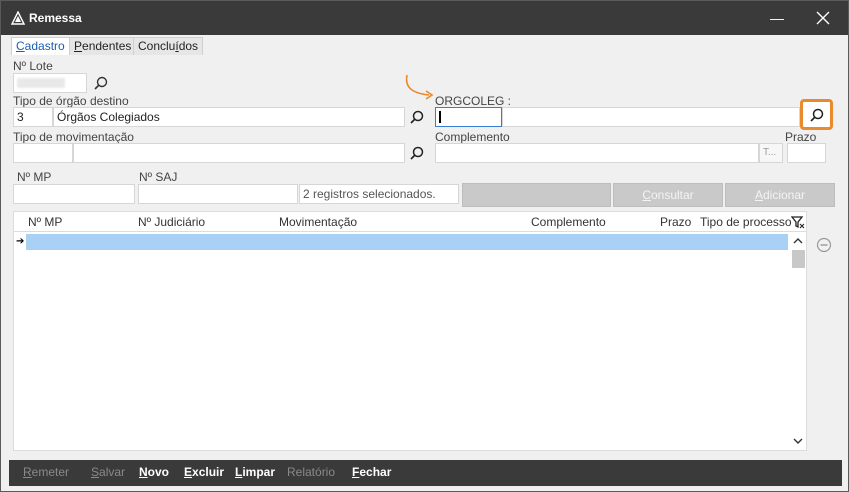 This screenshot has height=492, width=849. I want to click on relatorio-button: Relatório, so click(311, 472).